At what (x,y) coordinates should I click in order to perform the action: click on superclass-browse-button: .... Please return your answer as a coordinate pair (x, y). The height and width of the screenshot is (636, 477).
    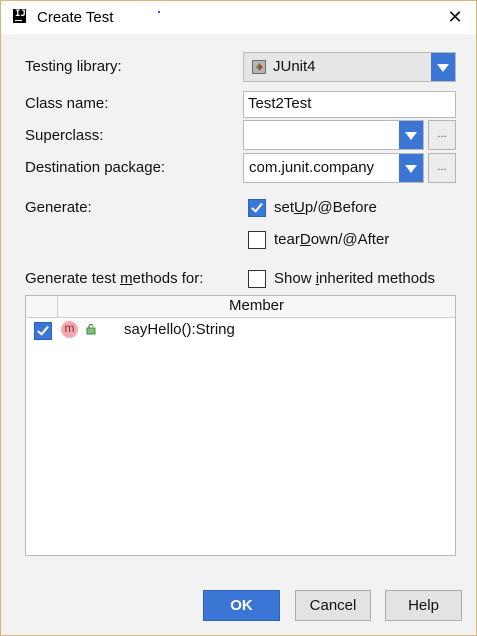
    Looking at the image, I should click on (442, 135).